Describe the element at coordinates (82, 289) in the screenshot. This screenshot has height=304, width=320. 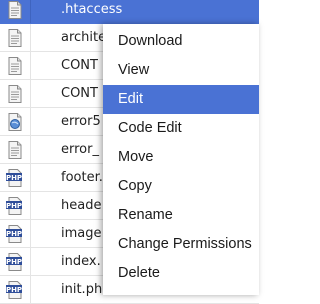
I see `file-name: init.ph` at that location.